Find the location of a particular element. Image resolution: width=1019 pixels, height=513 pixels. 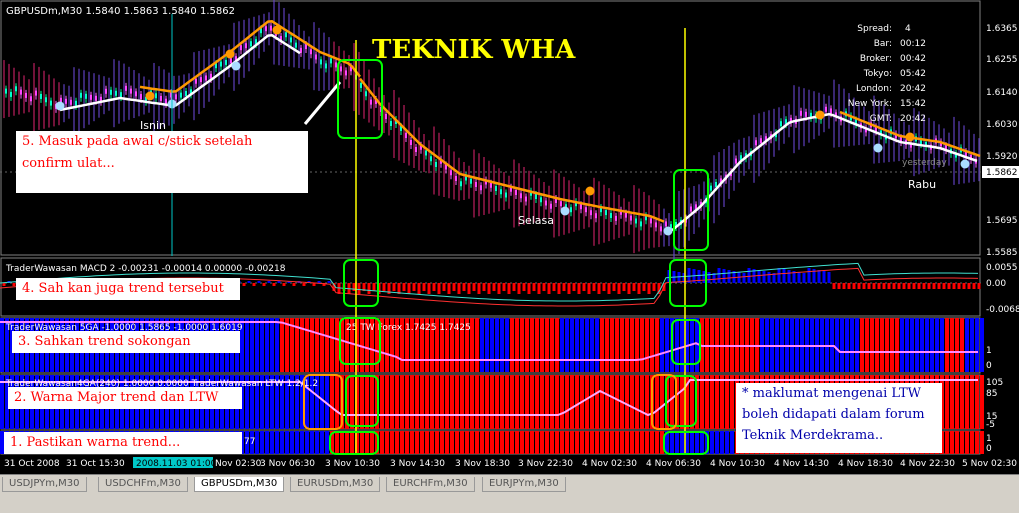

day-label-selasa: Selasa is located at coordinates (536, 220).